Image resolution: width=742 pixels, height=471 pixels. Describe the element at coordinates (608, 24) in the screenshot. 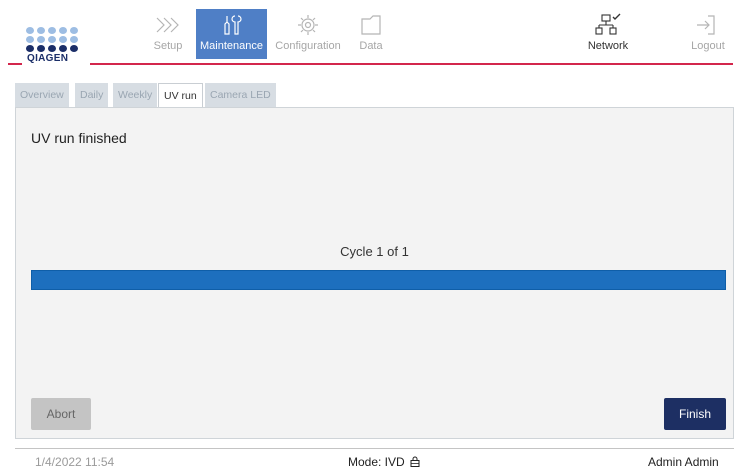

I see `network-connected-icon` at that location.